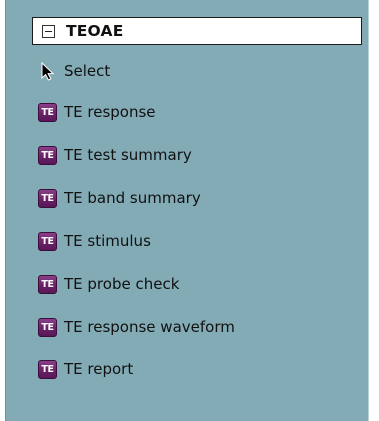 Image resolution: width=379 pixels, height=421 pixels. Describe the element at coordinates (197, 31) in the screenshot. I see `group-header-teoae: TEOAE` at that location.